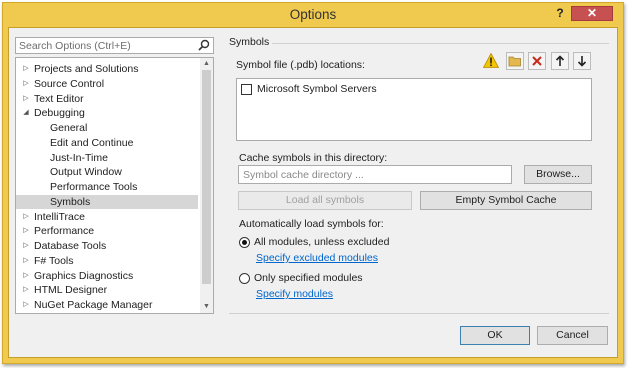  Describe the element at coordinates (107, 217) in the screenshot. I see `tree-item-intellitrace: ▷ IntelliTrace` at that location.